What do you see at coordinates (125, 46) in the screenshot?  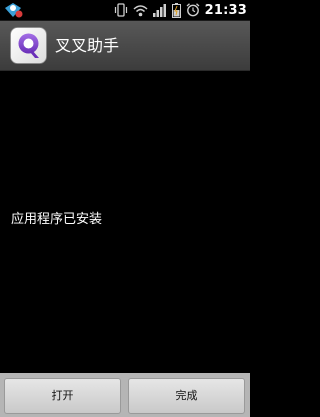 I see `title-bar: 叉叉助手` at bounding box center [125, 46].